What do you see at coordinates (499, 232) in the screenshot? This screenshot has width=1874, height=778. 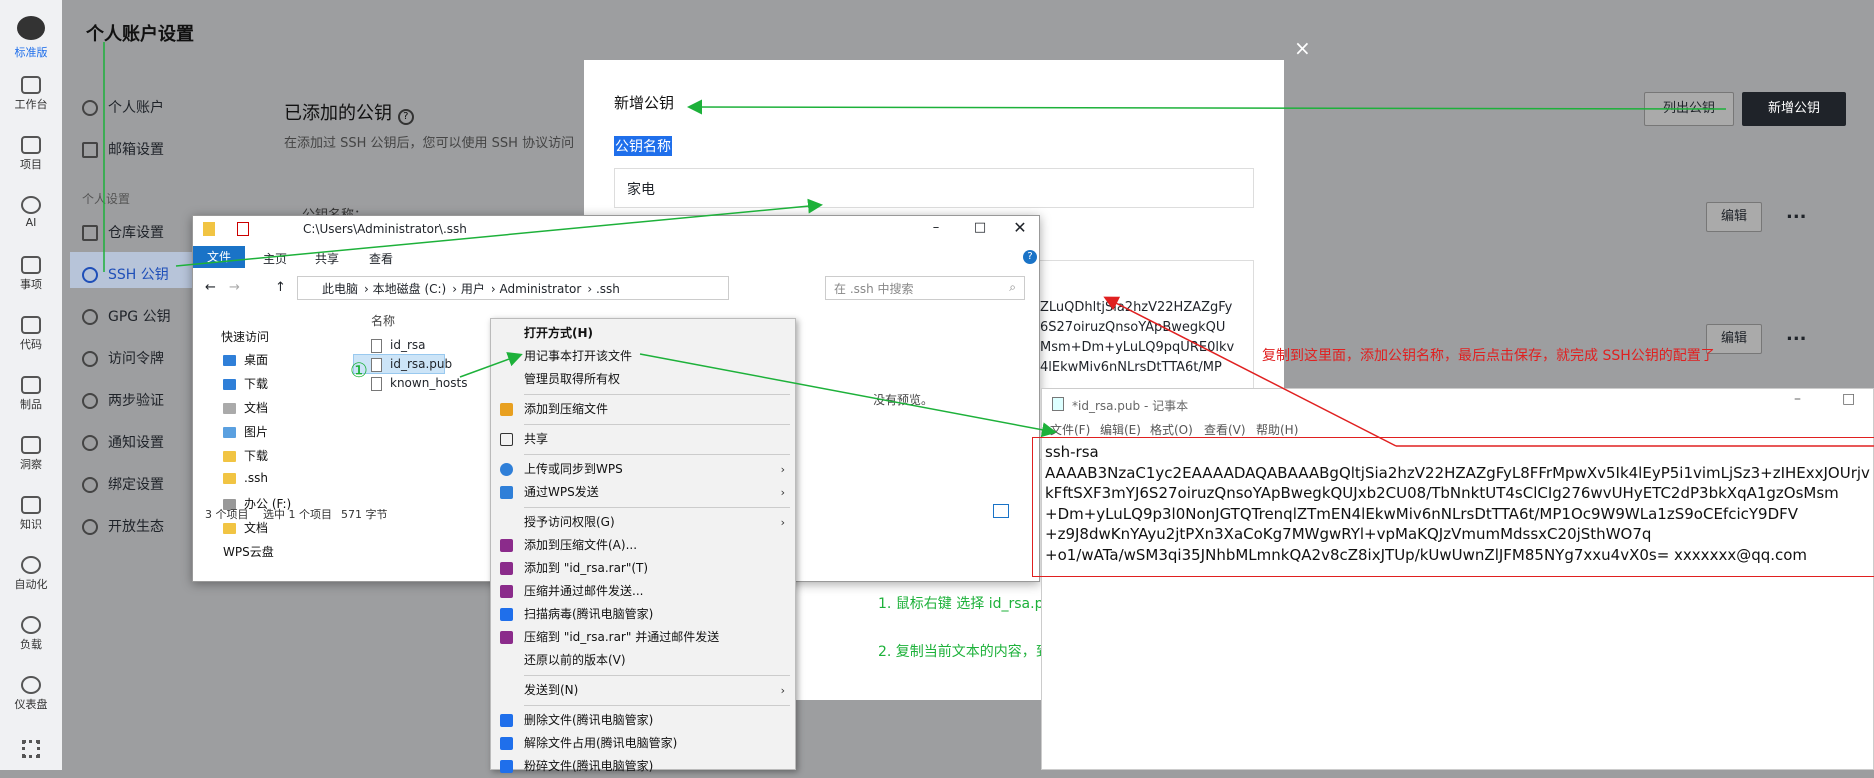 I see `arrow-ssh-to-modal` at bounding box center [499, 232].